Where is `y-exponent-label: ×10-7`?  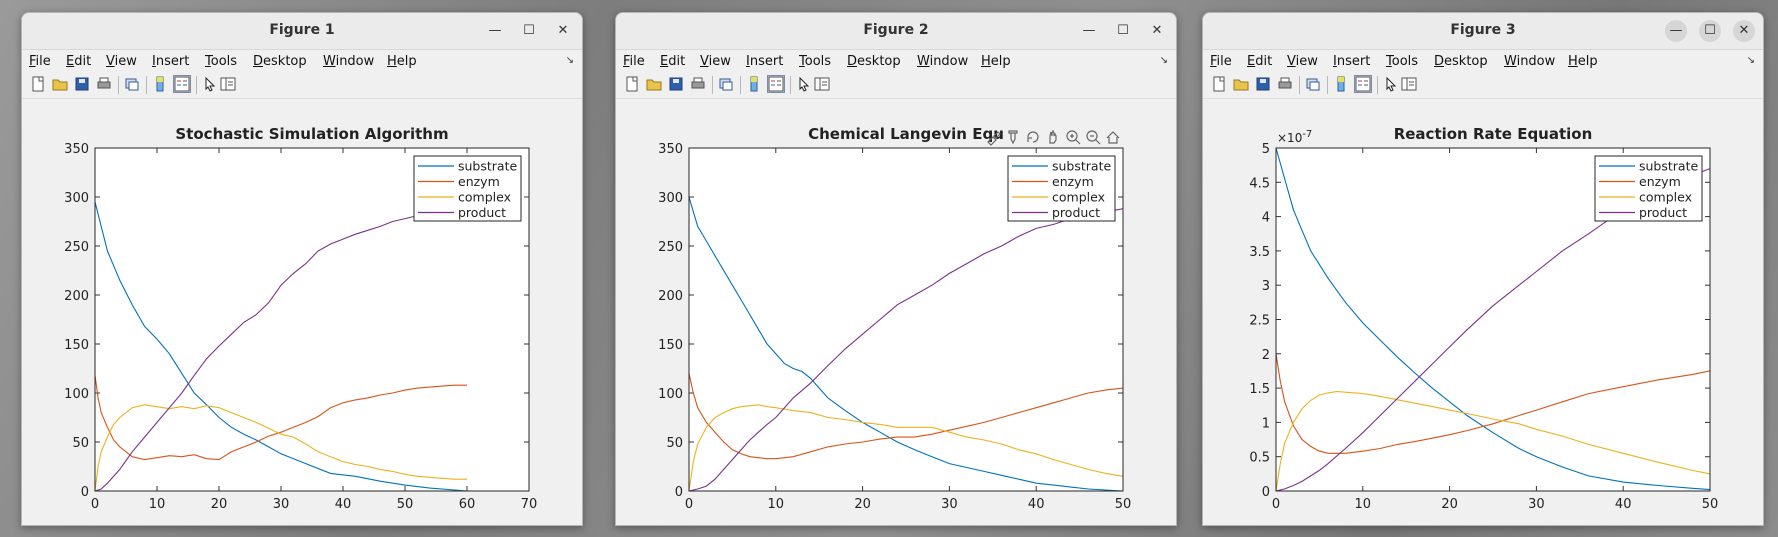
y-exponent-label: ×10-7 is located at coordinates (1294, 137).